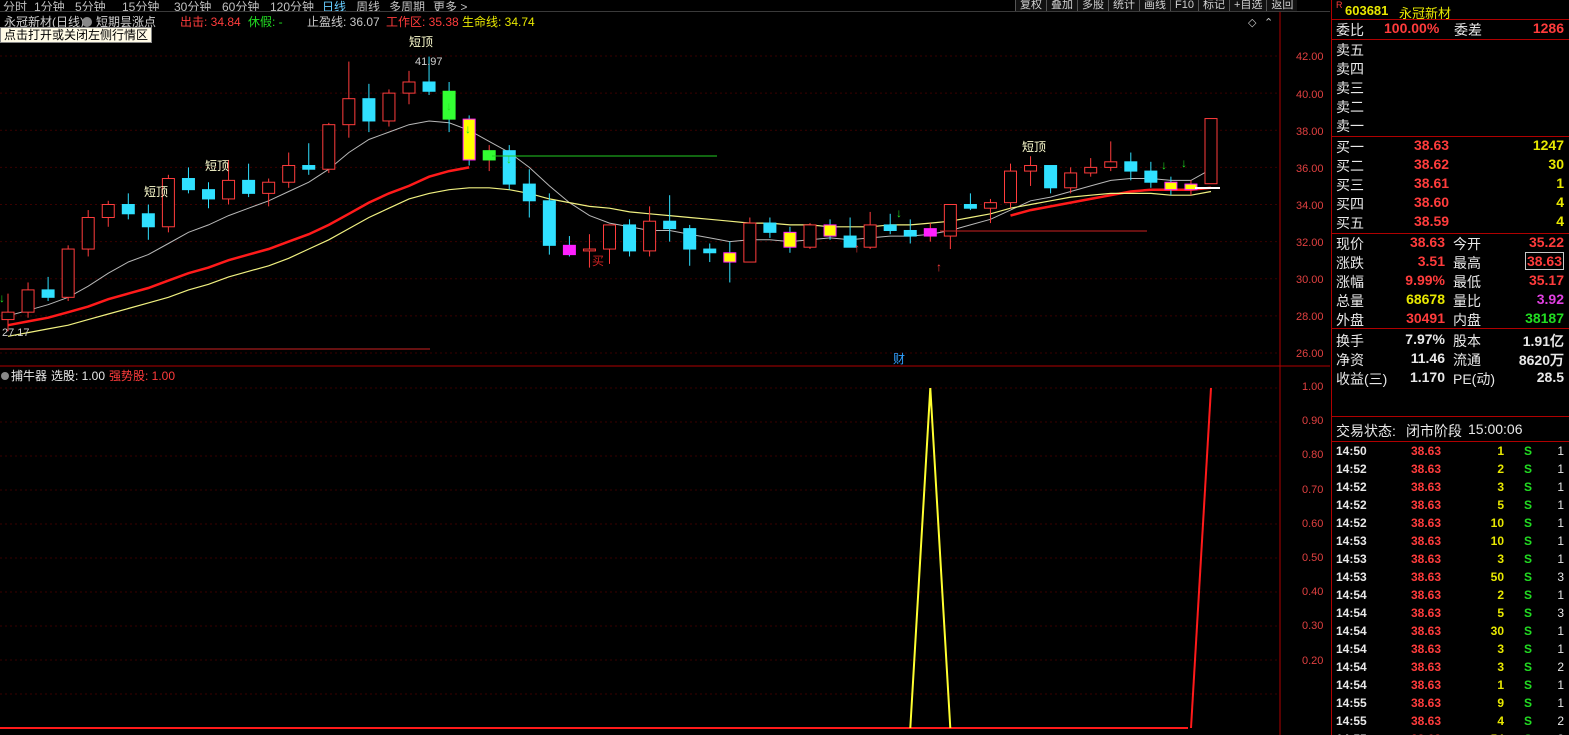  I want to click on trade-state-row: 交易状态: 闭市阶段 15:00:06, so click(1451, 430).